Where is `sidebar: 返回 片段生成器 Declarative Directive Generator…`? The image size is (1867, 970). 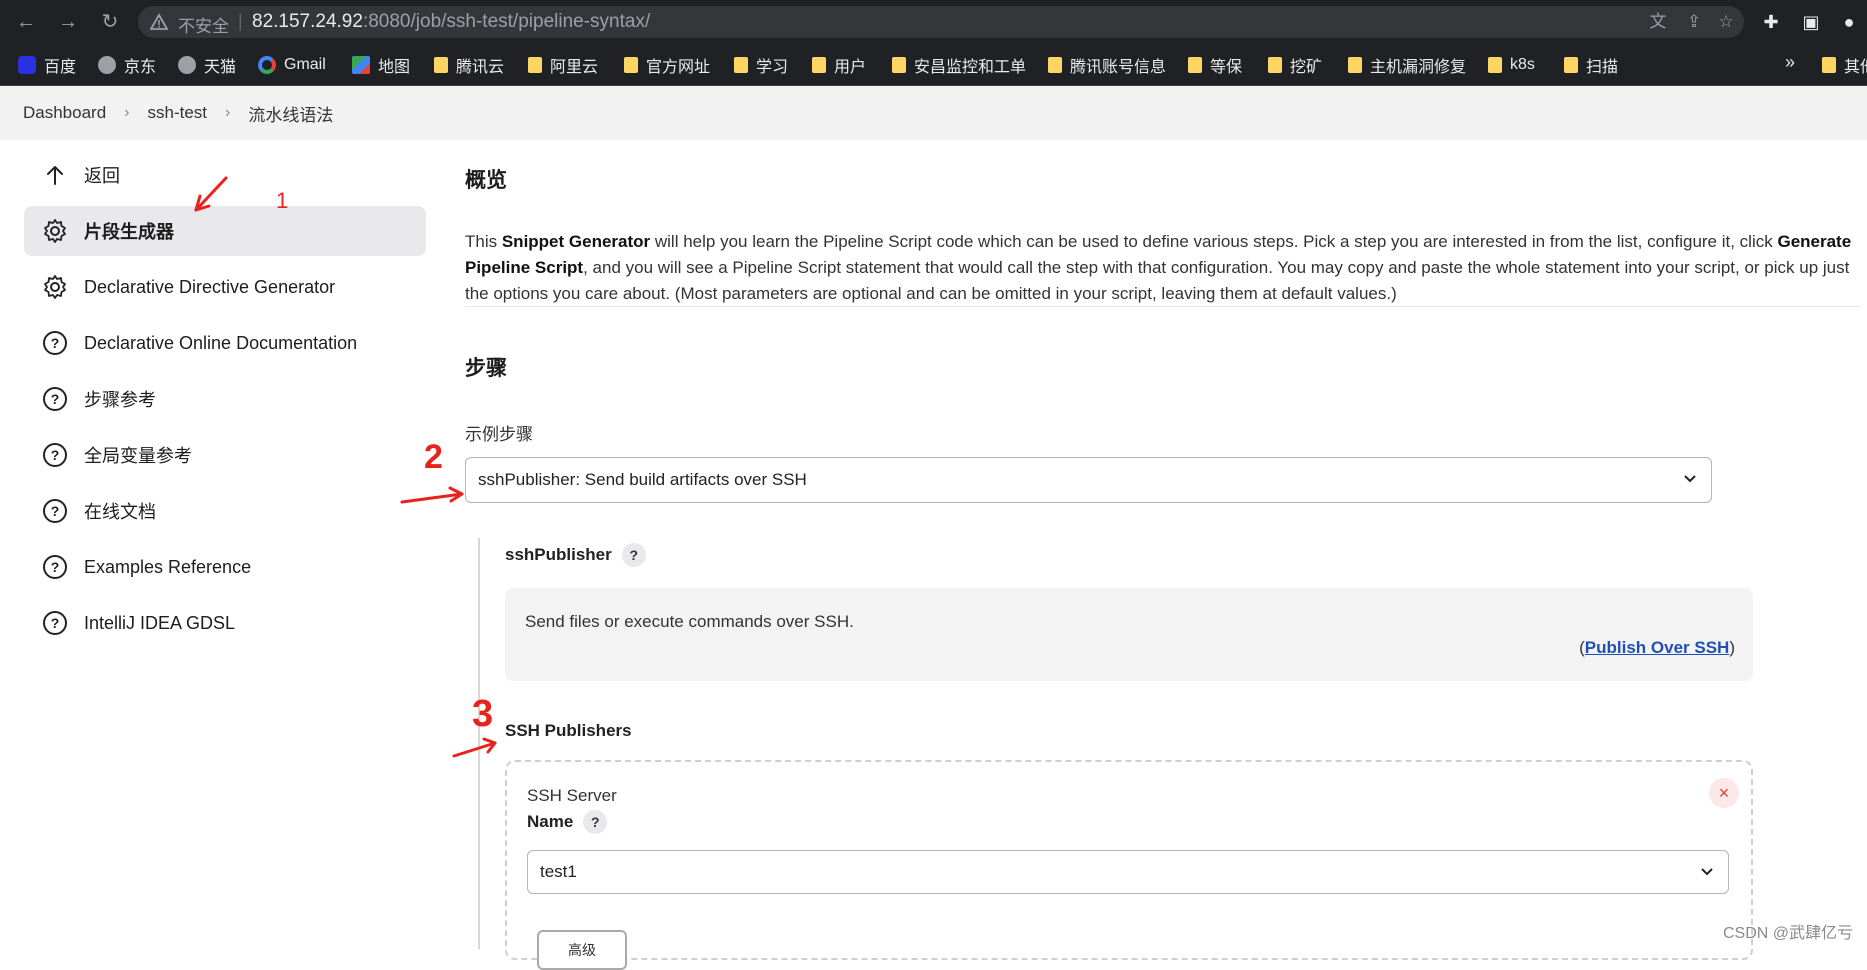
sidebar: 返回 片段生成器 Declarative Directive Generator… is located at coordinates (225, 402).